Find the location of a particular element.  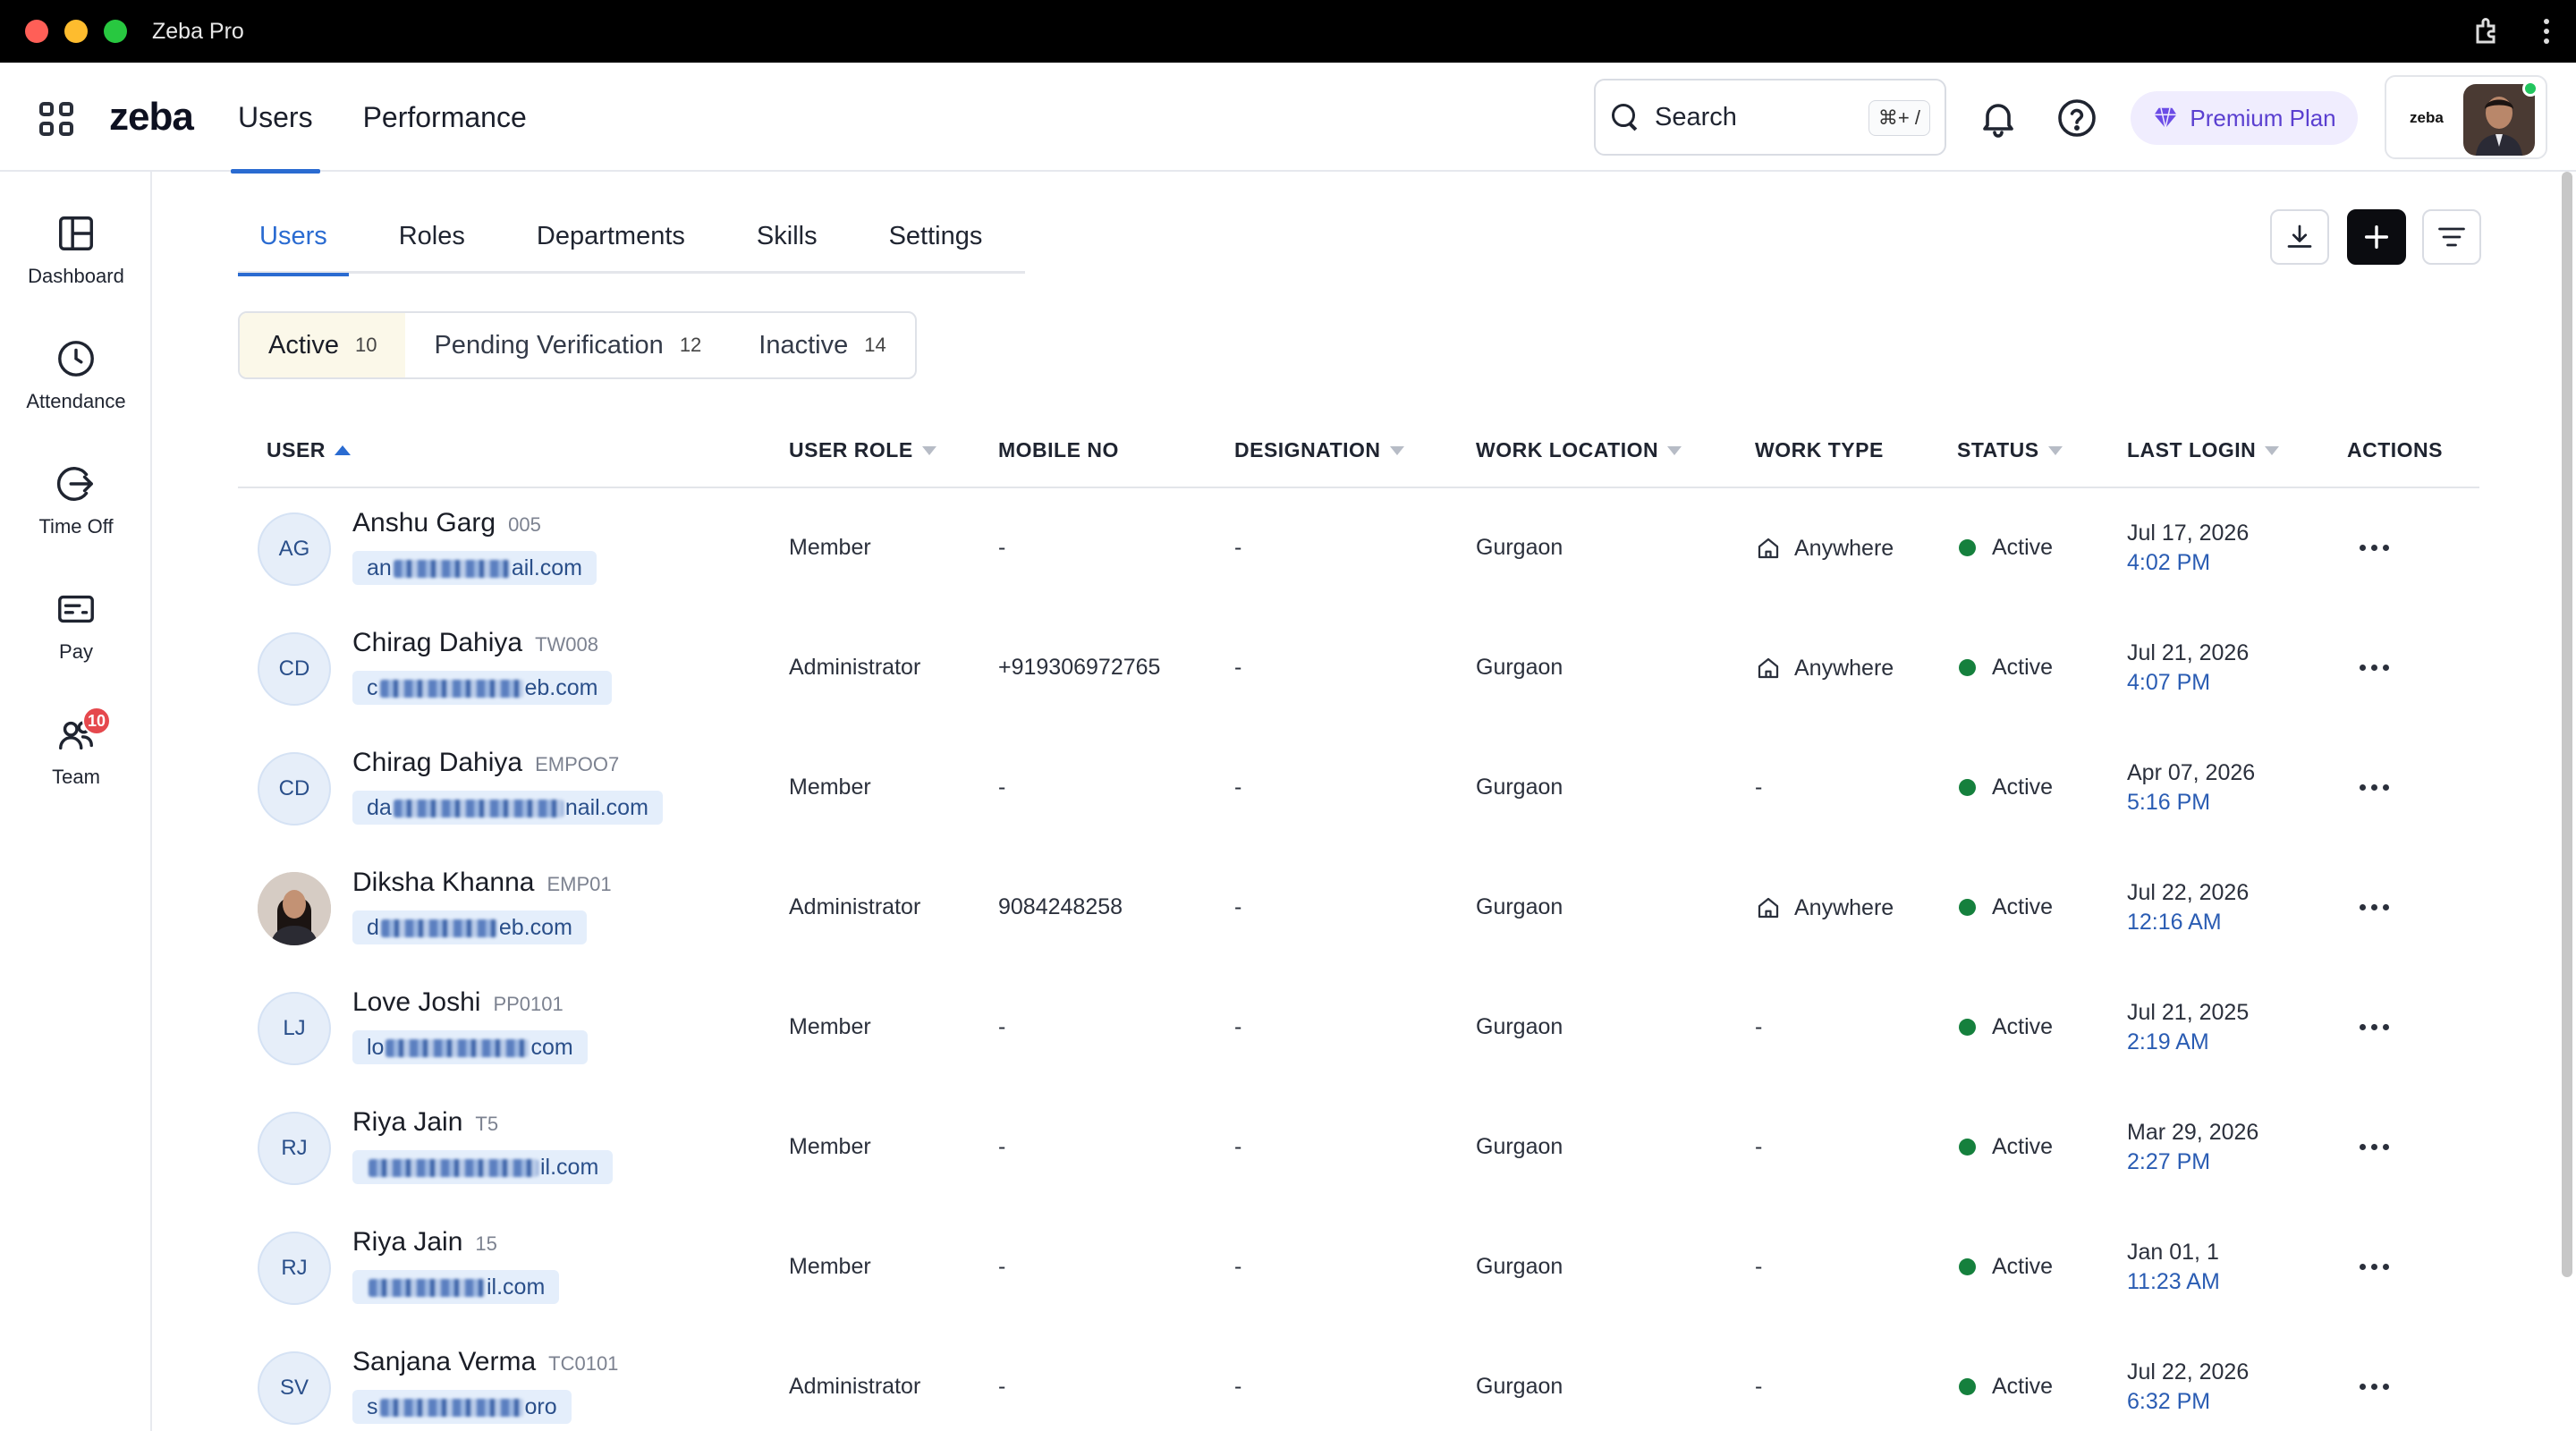

zoom-window-button is located at coordinates (115, 32).